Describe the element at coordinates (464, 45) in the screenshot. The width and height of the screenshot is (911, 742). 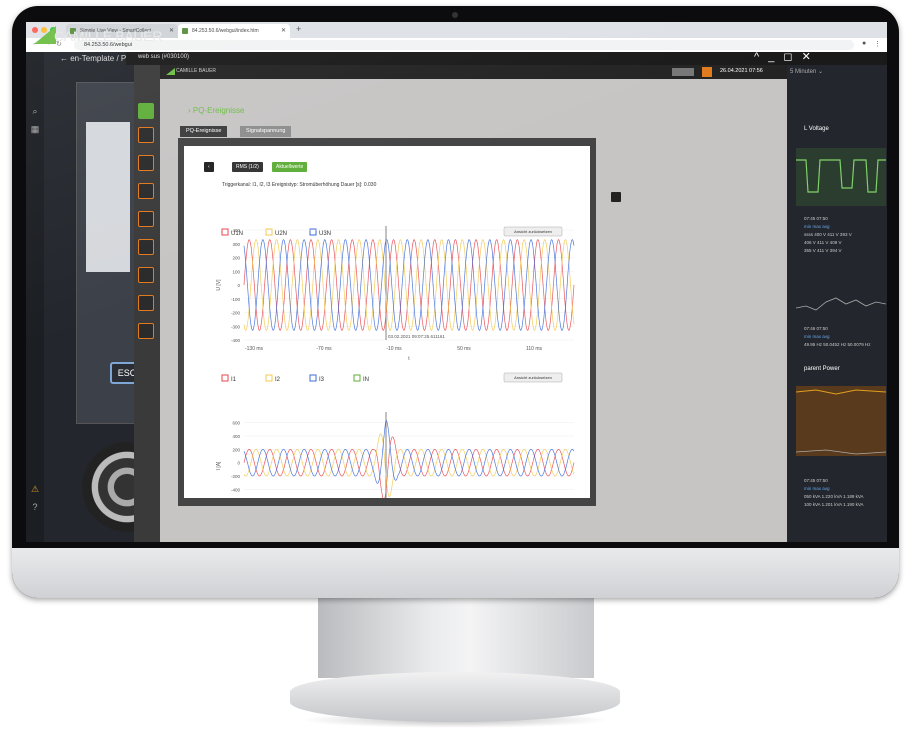
I see `url-field: 84.253.50.6/webgui` at that location.